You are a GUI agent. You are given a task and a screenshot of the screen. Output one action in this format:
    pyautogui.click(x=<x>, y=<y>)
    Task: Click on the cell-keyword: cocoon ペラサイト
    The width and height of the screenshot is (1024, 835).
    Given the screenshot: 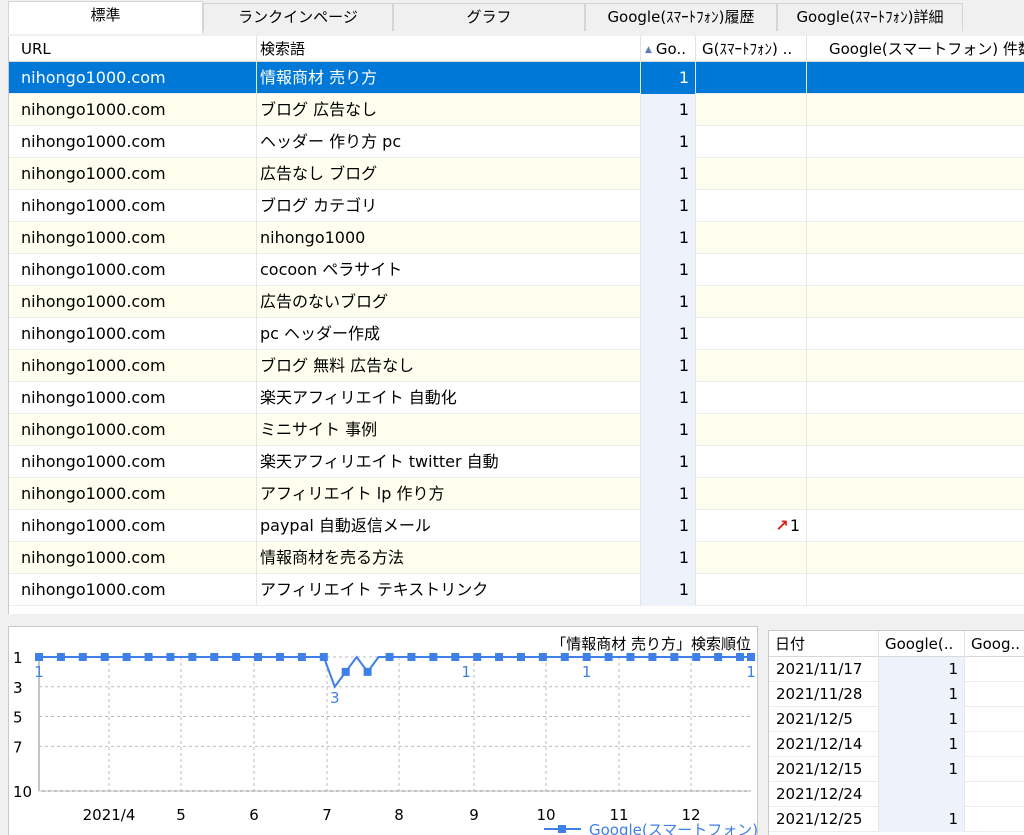 What is the action you would take?
    pyautogui.click(x=449, y=270)
    